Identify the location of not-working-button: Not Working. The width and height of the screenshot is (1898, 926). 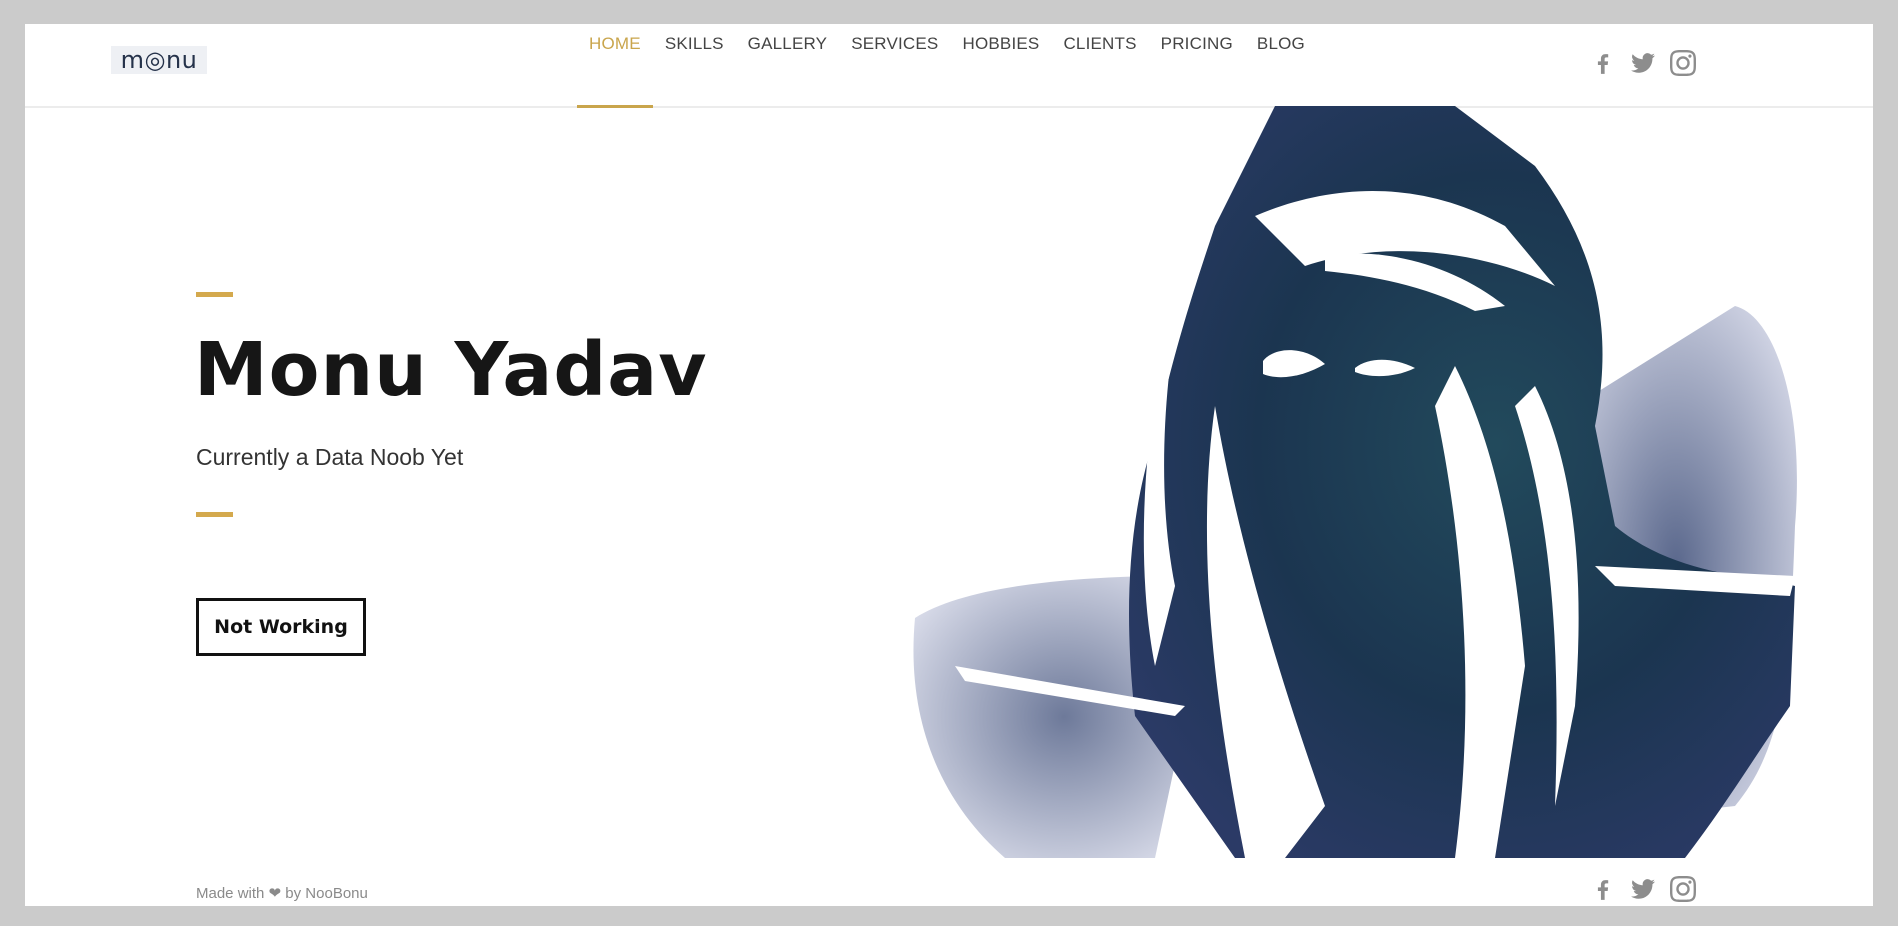
(281, 627).